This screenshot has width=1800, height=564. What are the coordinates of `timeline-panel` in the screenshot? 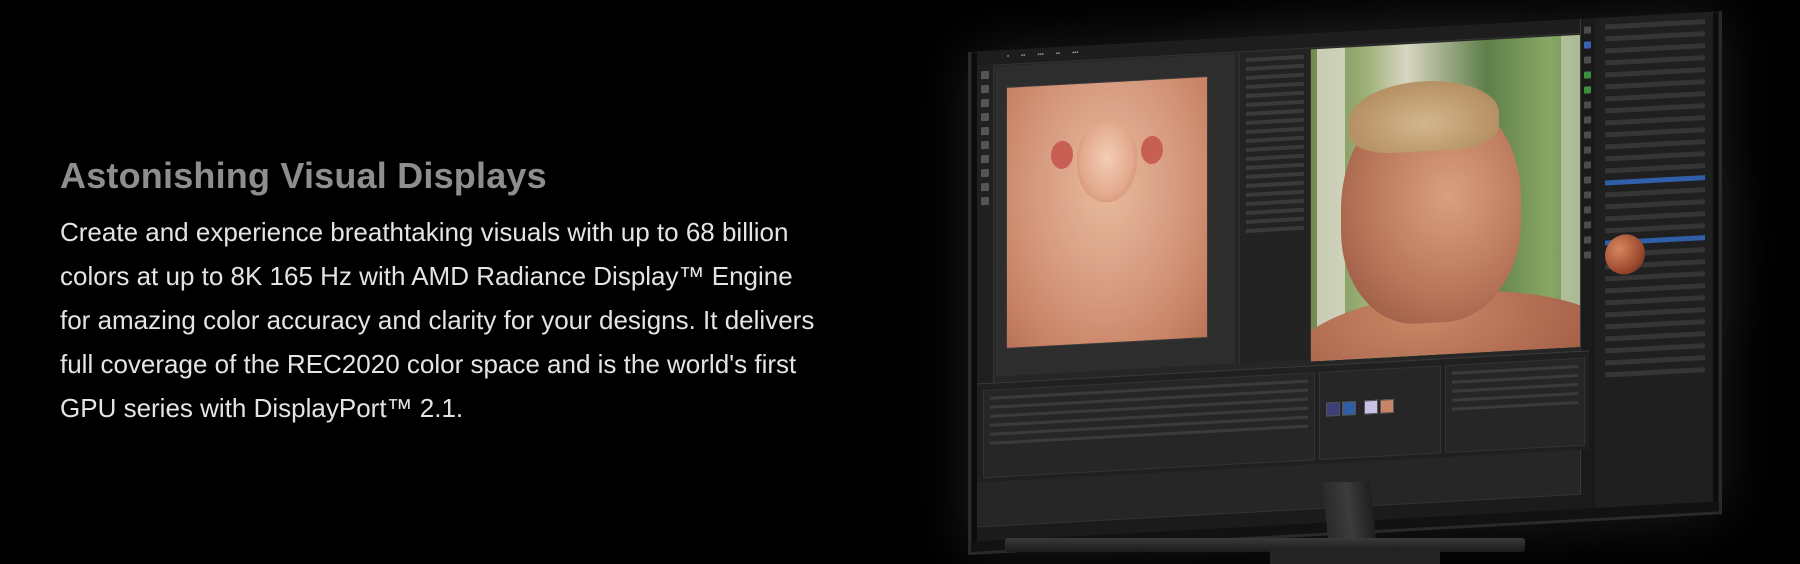 It's located at (1149, 425).